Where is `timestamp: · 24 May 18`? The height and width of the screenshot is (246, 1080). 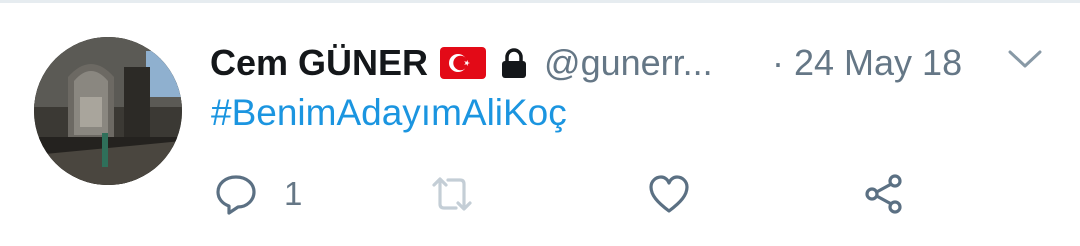
timestamp: · 24 May 18 is located at coordinates (867, 63).